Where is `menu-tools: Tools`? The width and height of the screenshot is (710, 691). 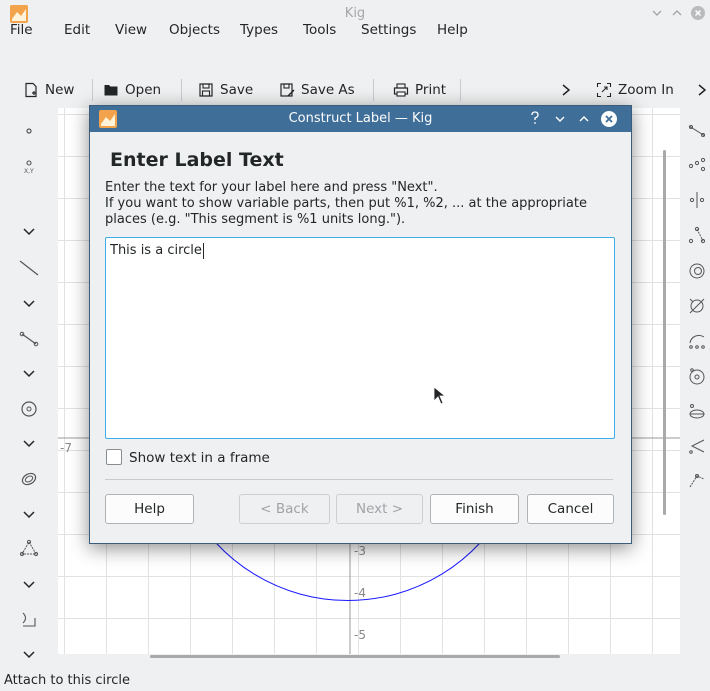
menu-tools: Tools is located at coordinates (319, 30).